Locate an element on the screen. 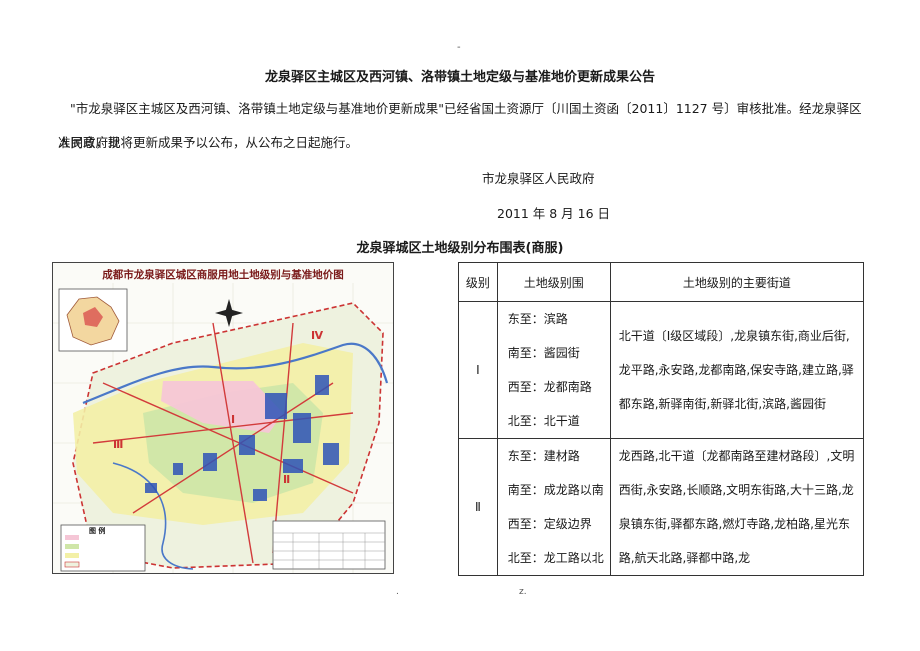 The height and width of the screenshot is (651, 920). footer-mark-right: z. is located at coordinates (523, 592).